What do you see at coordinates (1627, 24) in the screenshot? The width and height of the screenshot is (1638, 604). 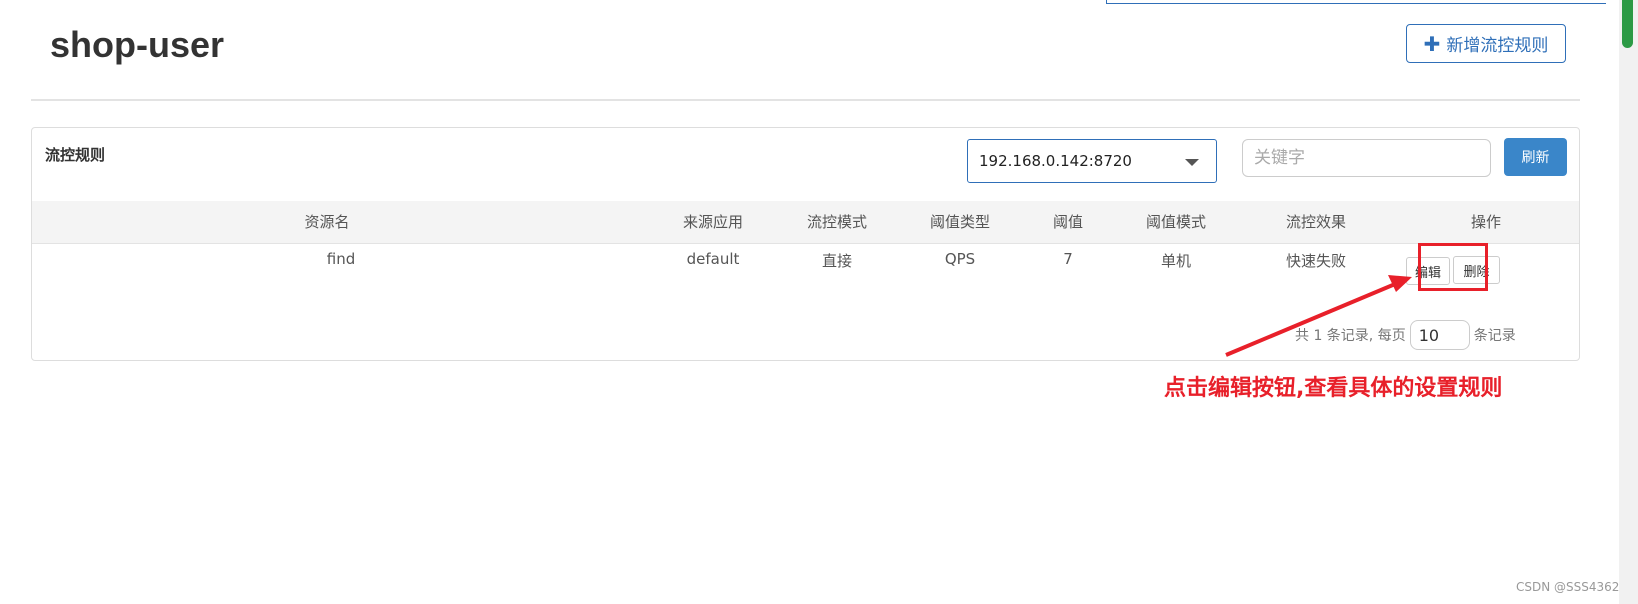 I see `scrollbar-thumb` at bounding box center [1627, 24].